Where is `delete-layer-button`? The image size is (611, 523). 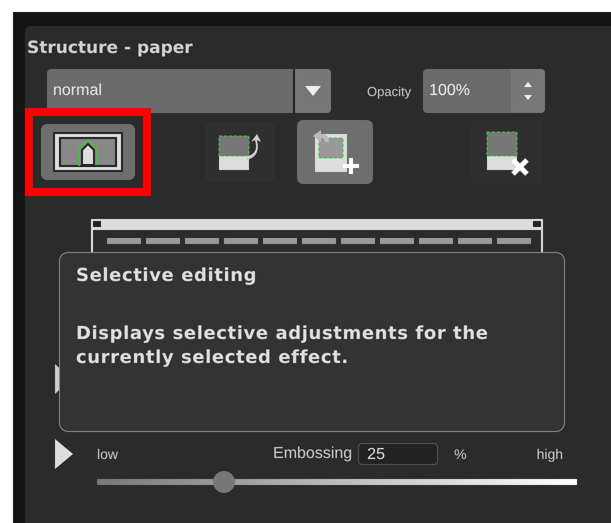
delete-layer-button is located at coordinates (507, 152).